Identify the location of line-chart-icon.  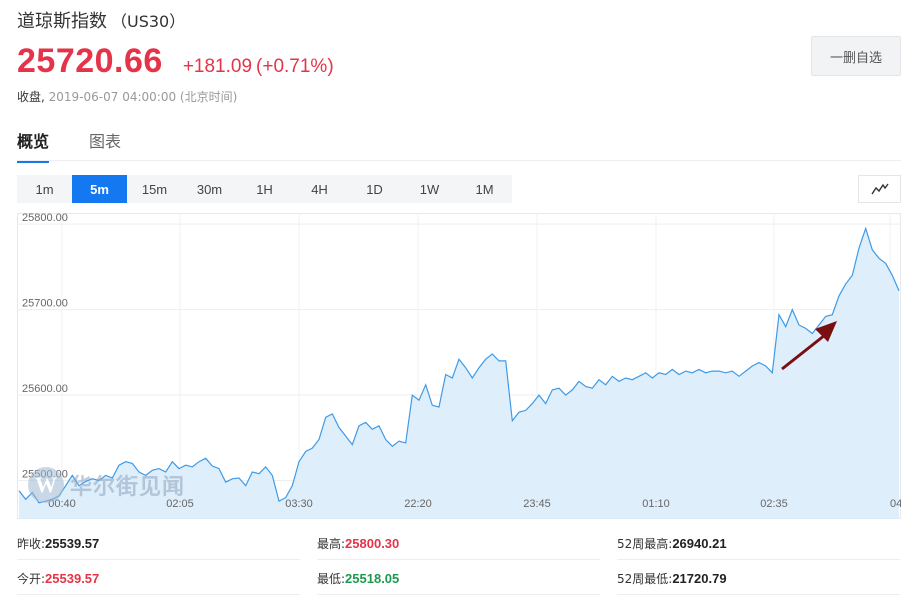
(879, 189).